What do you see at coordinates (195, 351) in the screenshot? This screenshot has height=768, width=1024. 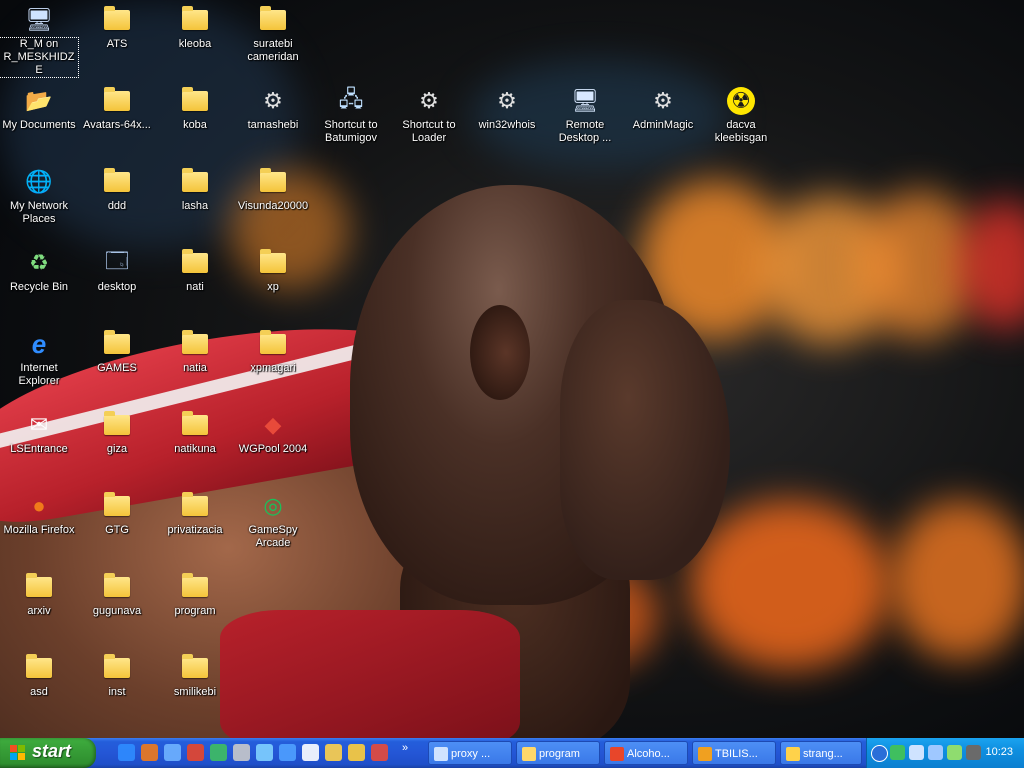 I see `desktop-icon-natia: natia` at bounding box center [195, 351].